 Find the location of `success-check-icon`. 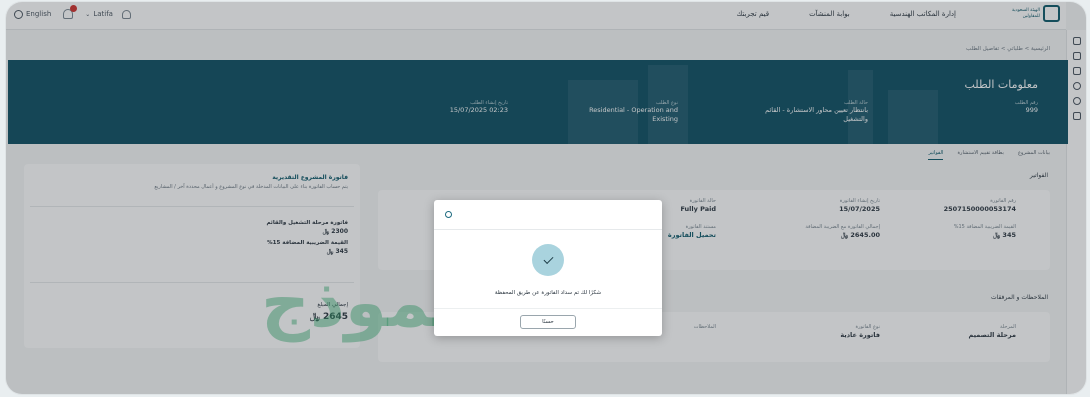

success-check-icon is located at coordinates (548, 260).